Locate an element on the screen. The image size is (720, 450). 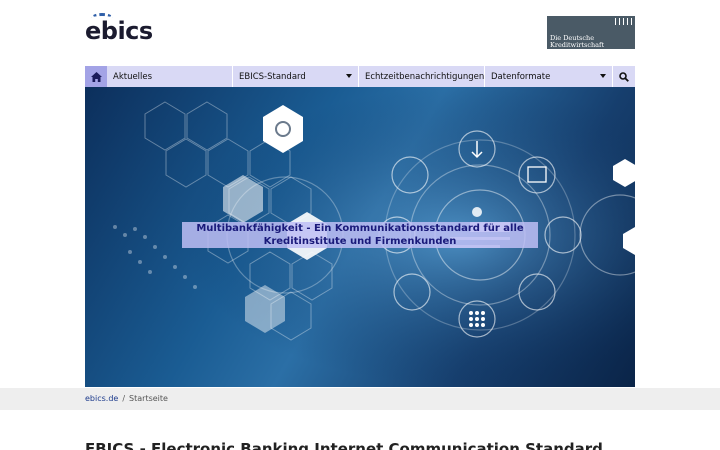
nav-item-label: Echtzeitbenachrichtigungen is located at coordinates (425, 76).